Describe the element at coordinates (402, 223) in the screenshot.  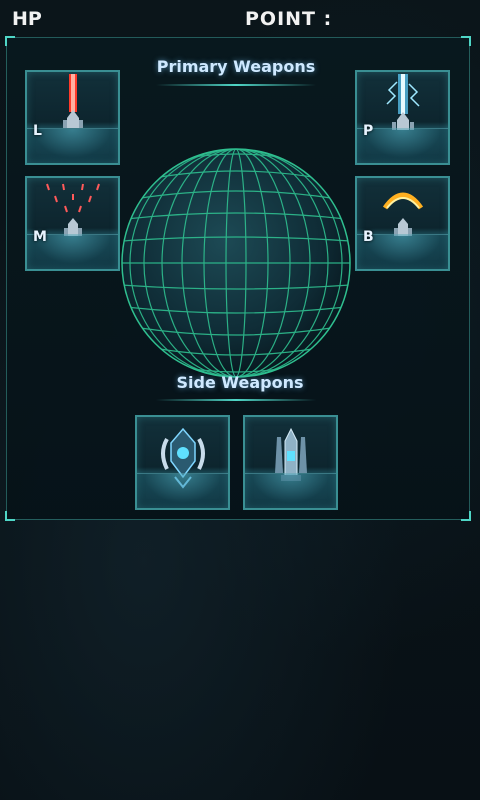
I see `primary-weapon-slot-boomerang: B` at that location.